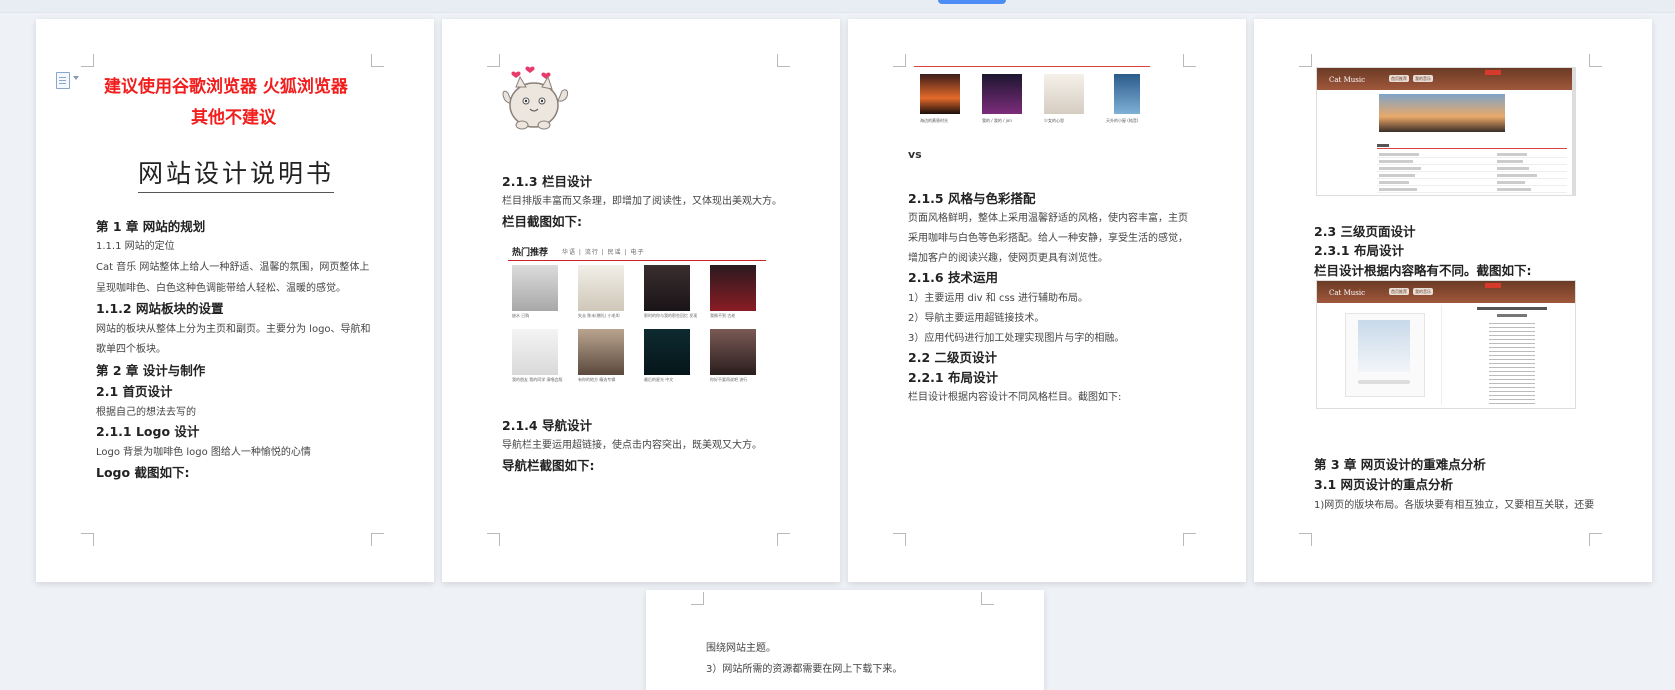 The width and height of the screenshot is (1675, 690). I want to click on third-level-page-screenshot: Cat Music 首页推荐 我的音乐, so click(1446, 344).